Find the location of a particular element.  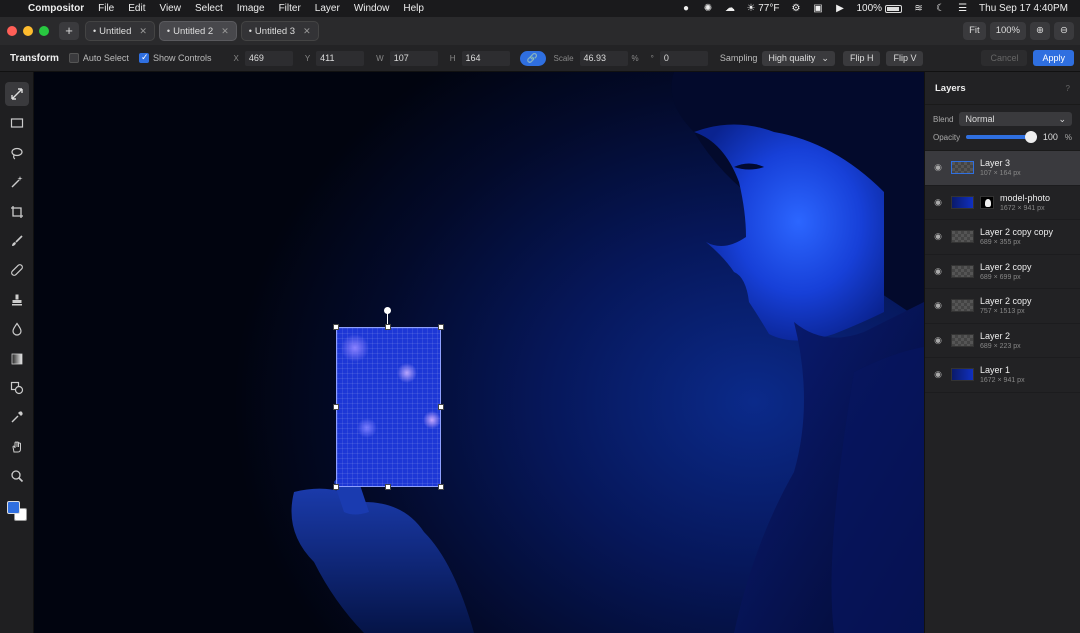

flip-h-button: Flip H is located at coordinates (861, 58).